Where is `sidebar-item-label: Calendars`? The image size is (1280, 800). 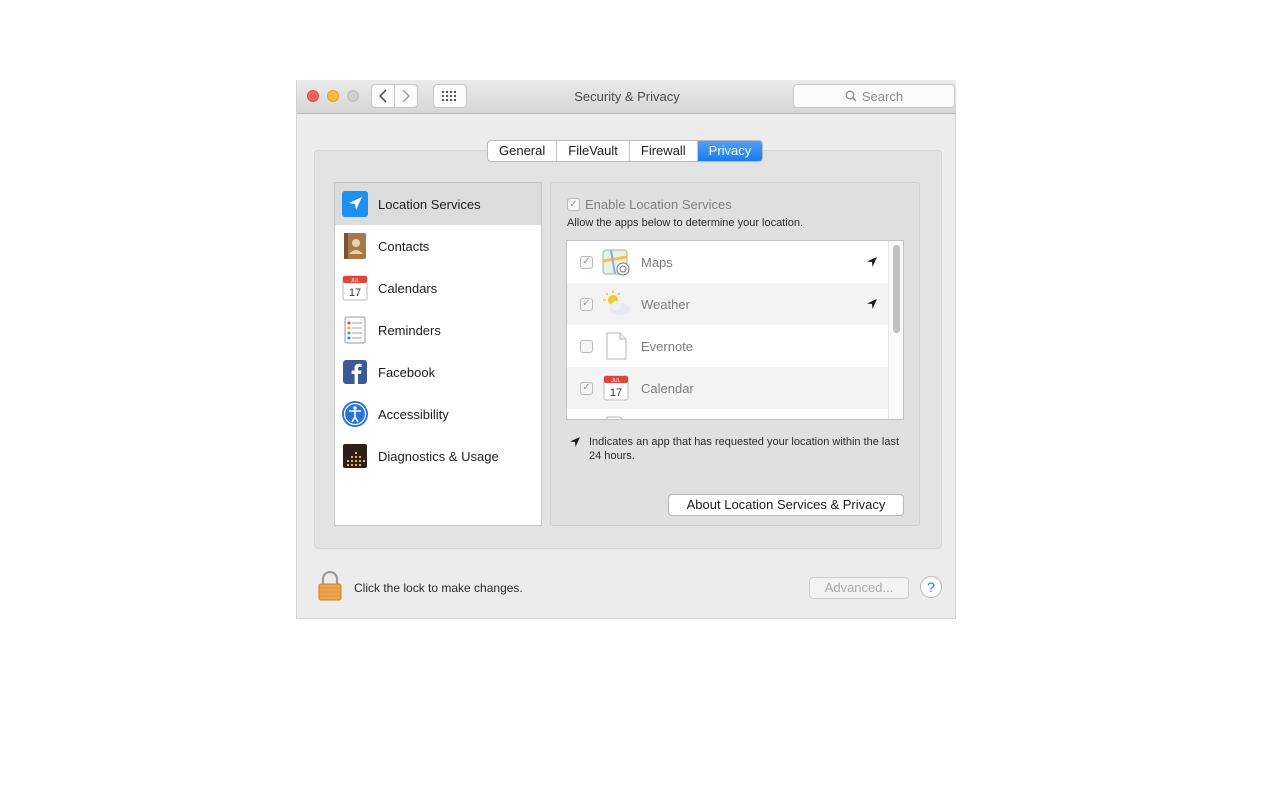
sidebar-item-label: Calendars is located at coordinates (408, 288).